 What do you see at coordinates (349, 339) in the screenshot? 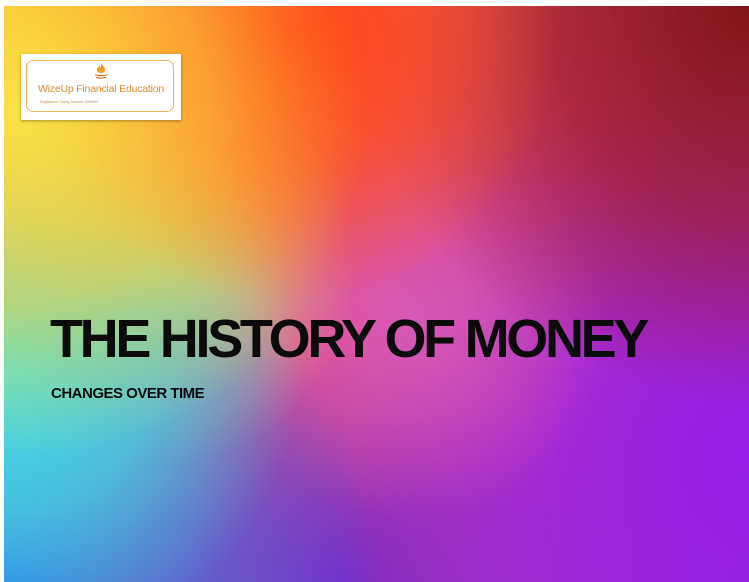
I see `slide-title: THE HISTORY OF MONEY` at bounding box center [349, 339].